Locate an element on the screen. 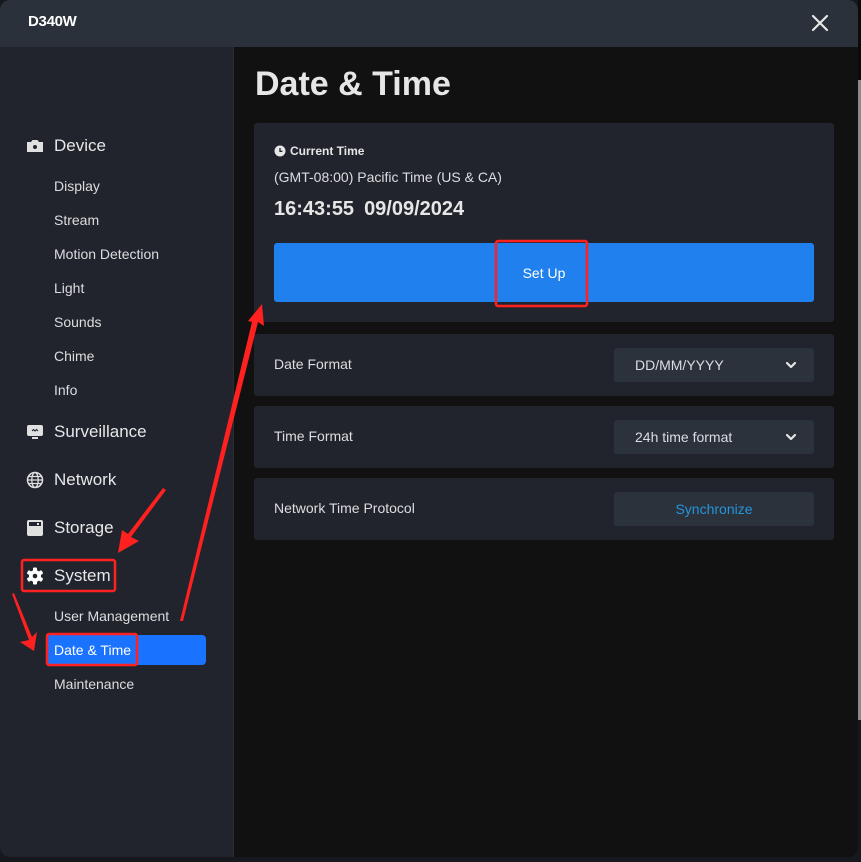 Image resolution: width=861 pixels, height=862 pixels. time-format-select: 24h time format is located at coordinates (714, 437).